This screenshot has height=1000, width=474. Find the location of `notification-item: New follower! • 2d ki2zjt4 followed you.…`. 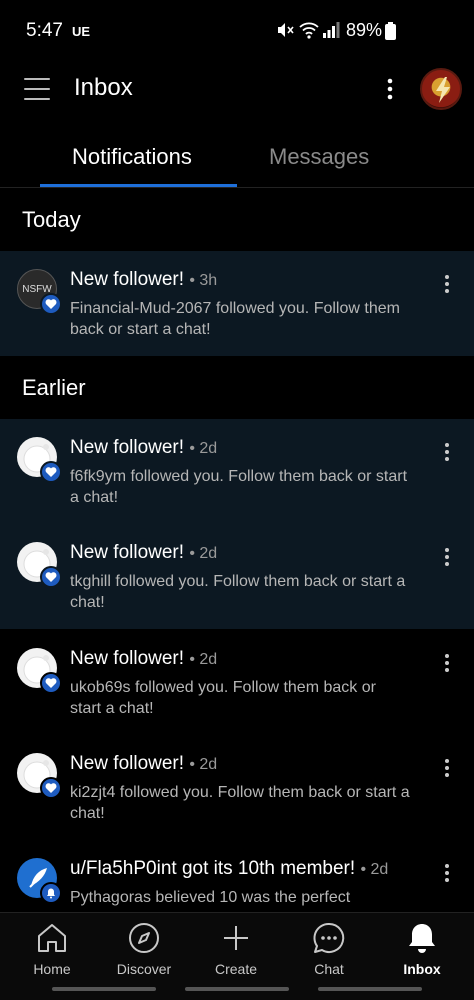

notification-item: New follower! • 2d ki2zjt4 followed you.… is located at coordinates (237, 787).